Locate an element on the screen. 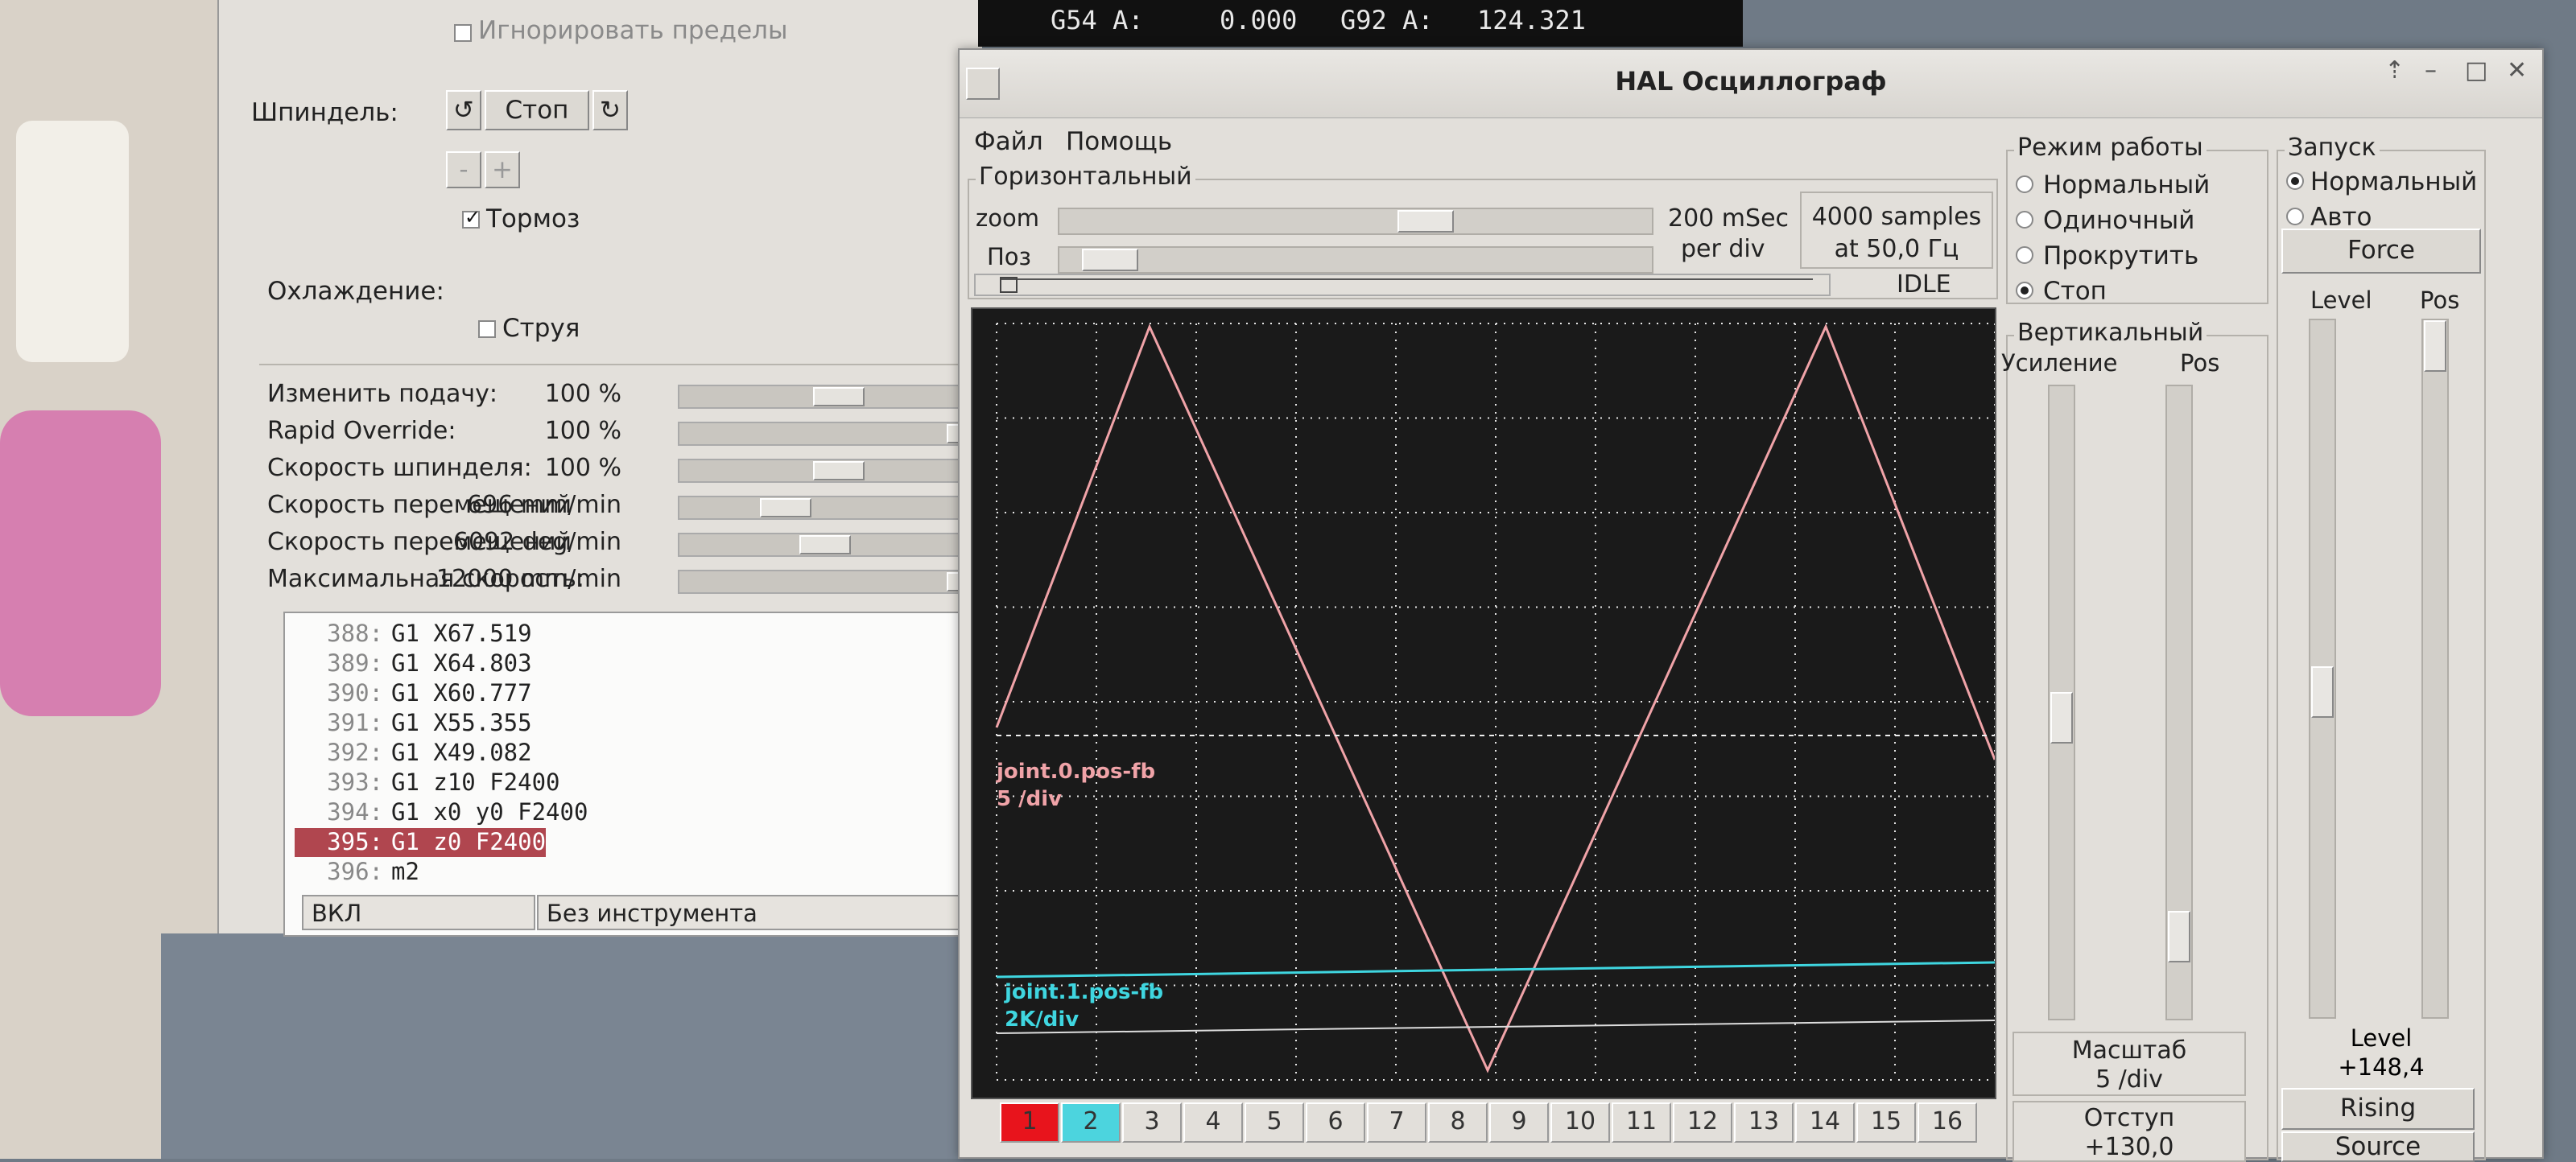  pos-slider is located at coordinates (1355, 260).